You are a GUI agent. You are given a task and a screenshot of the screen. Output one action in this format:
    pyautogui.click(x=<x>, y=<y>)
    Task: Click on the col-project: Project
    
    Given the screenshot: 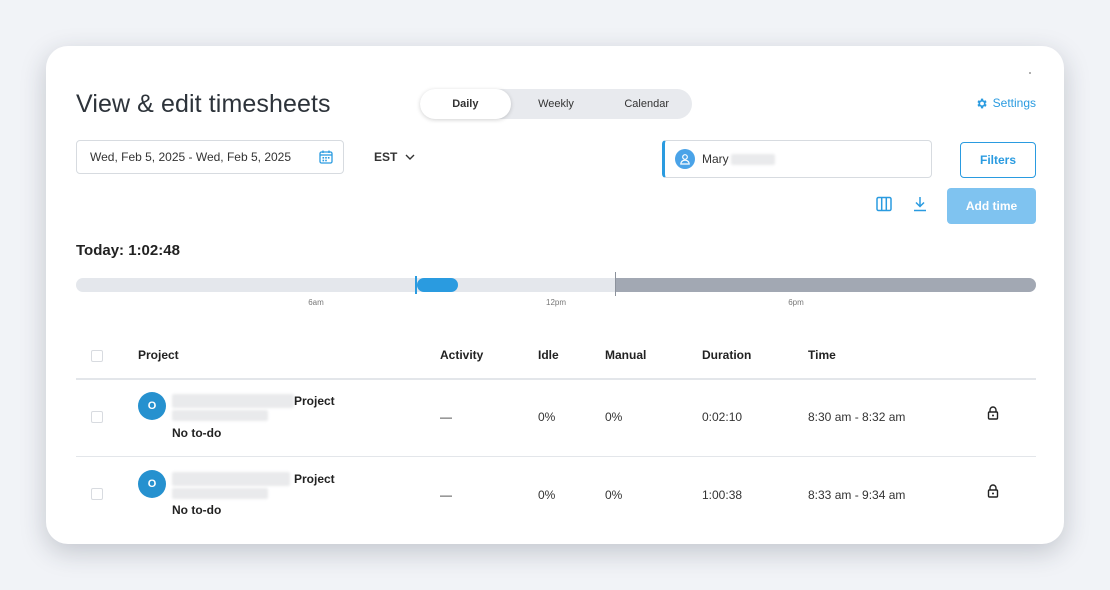 What is the action you would take?
    pyautogui.click(x=158, y=355)
    